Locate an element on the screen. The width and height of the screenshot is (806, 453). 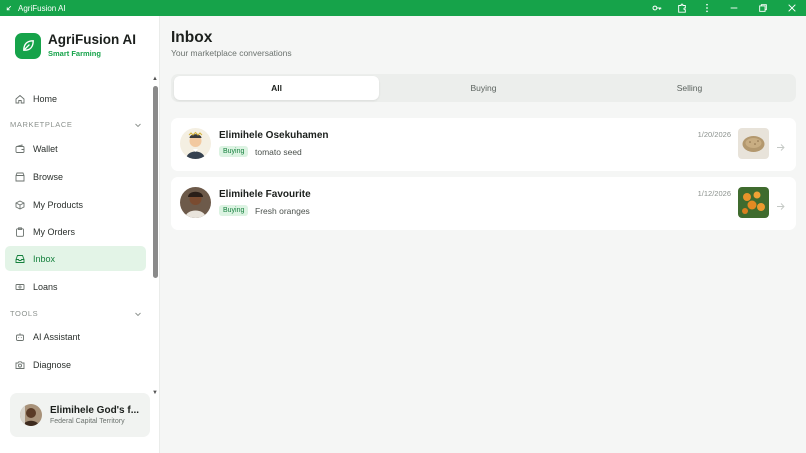
sidebar-item-diagnose: Diagnose is located at coordinates (75, 364).